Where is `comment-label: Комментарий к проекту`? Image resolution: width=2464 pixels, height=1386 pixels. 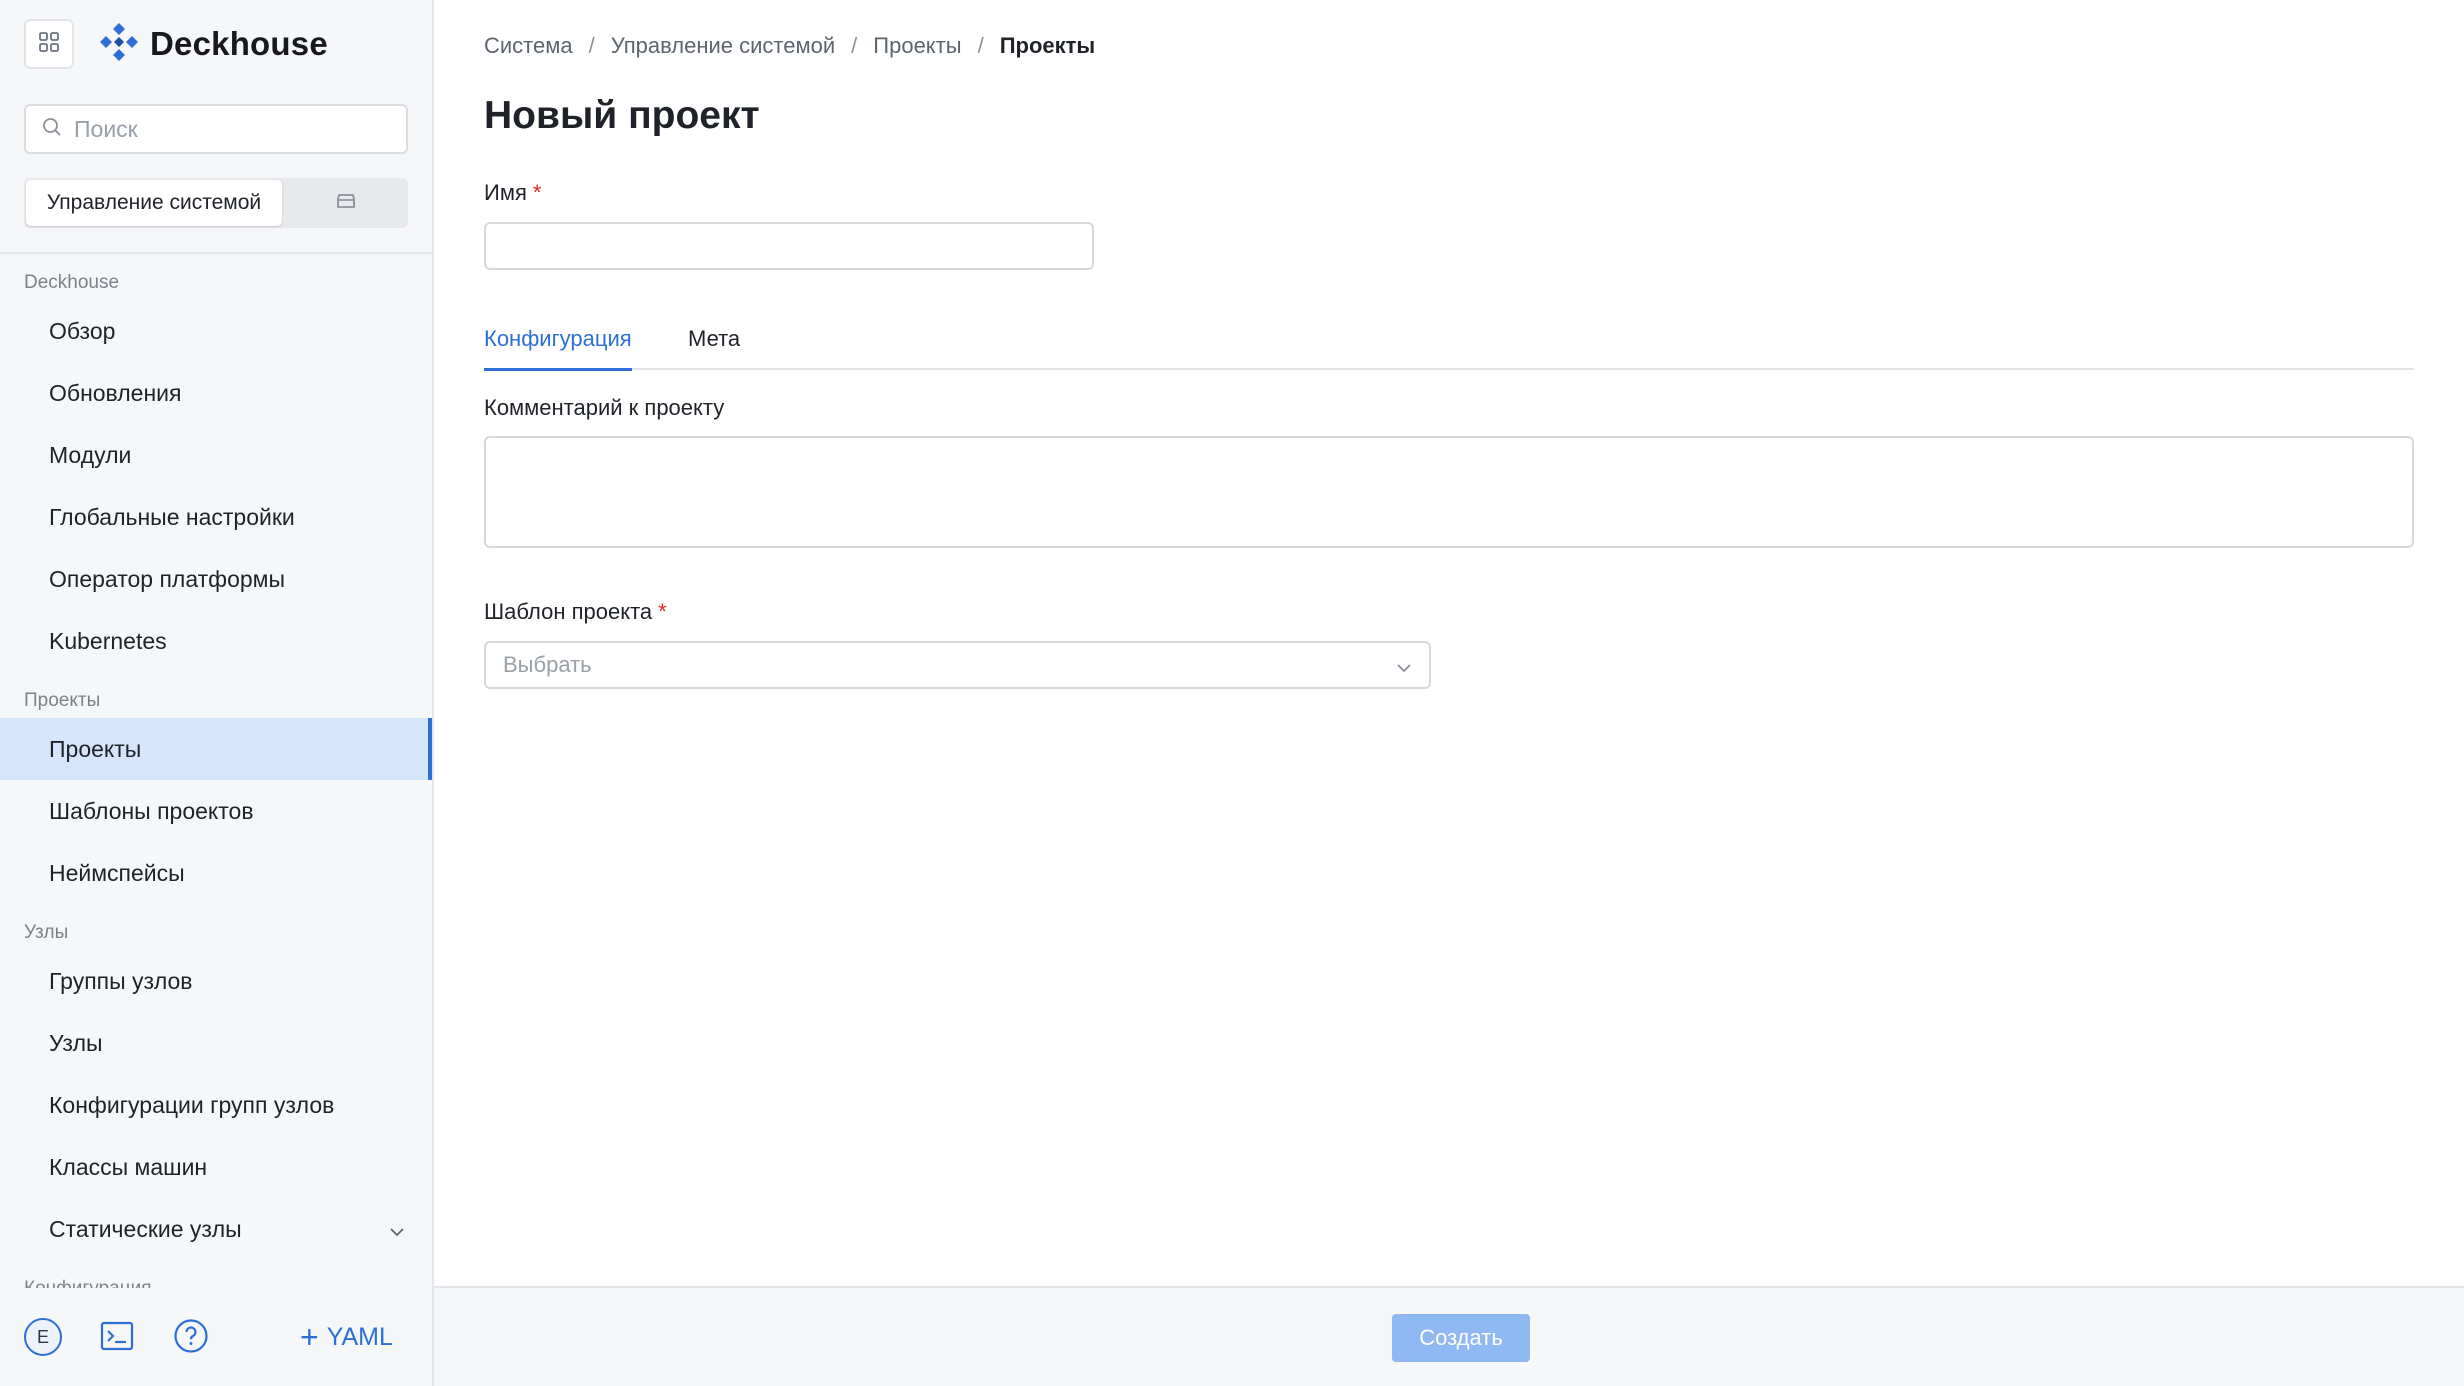 comment-label: Комментарий к проекту is located at coordinates (604, 407).